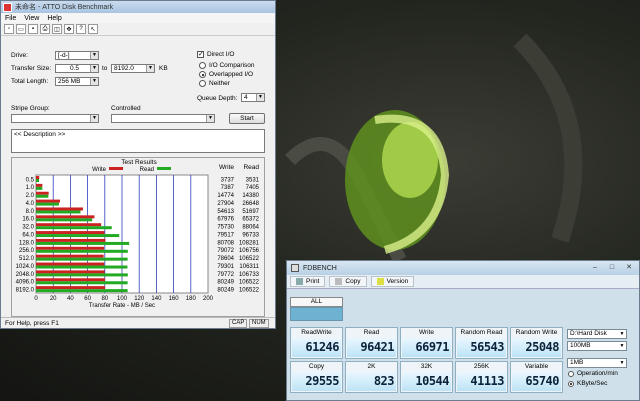  I want to click on kbyte-sec-radio, so click(571, 384).